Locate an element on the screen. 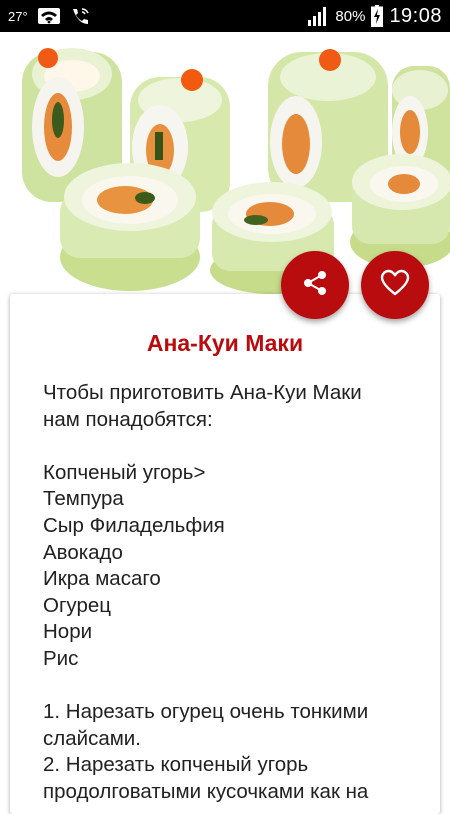 This screenshot has width=450, height=814. ingredient-item: Авокадо is located at coordinates (83, 552).